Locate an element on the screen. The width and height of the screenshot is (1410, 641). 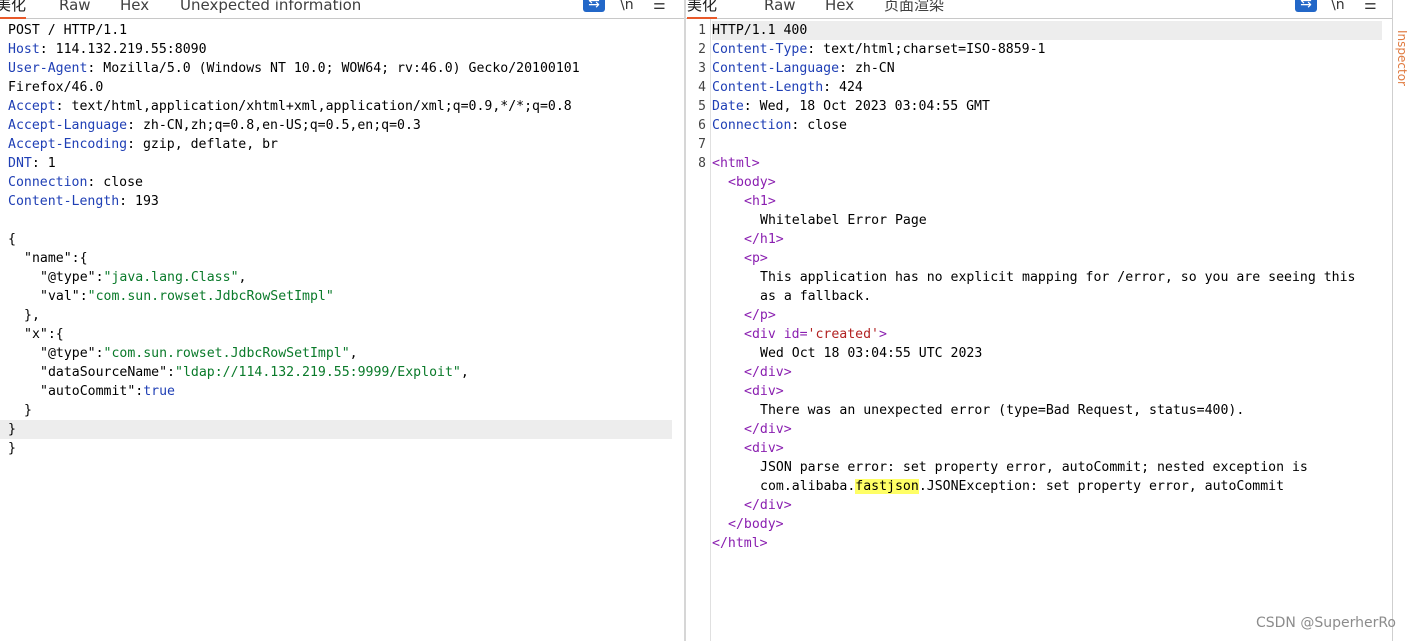
request-line: POST / HTTP/1.1 is located at coordinates (68, 30).